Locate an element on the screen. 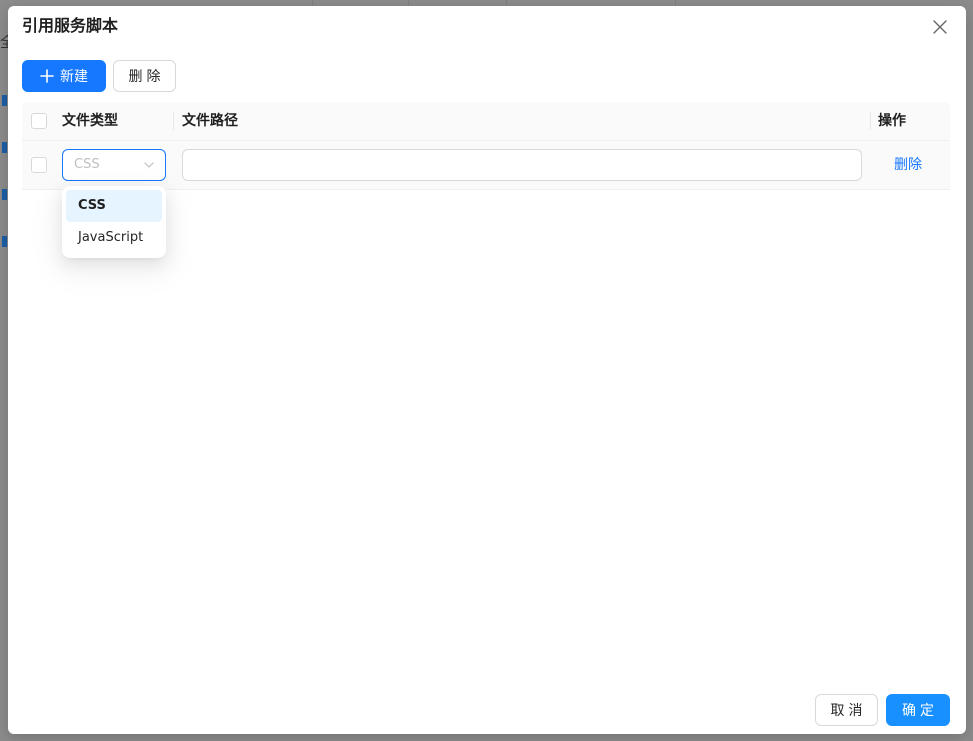 The height and width of the screenshot is (741, 973). new-button-label: 新建 is located at coordinates (74, 77).